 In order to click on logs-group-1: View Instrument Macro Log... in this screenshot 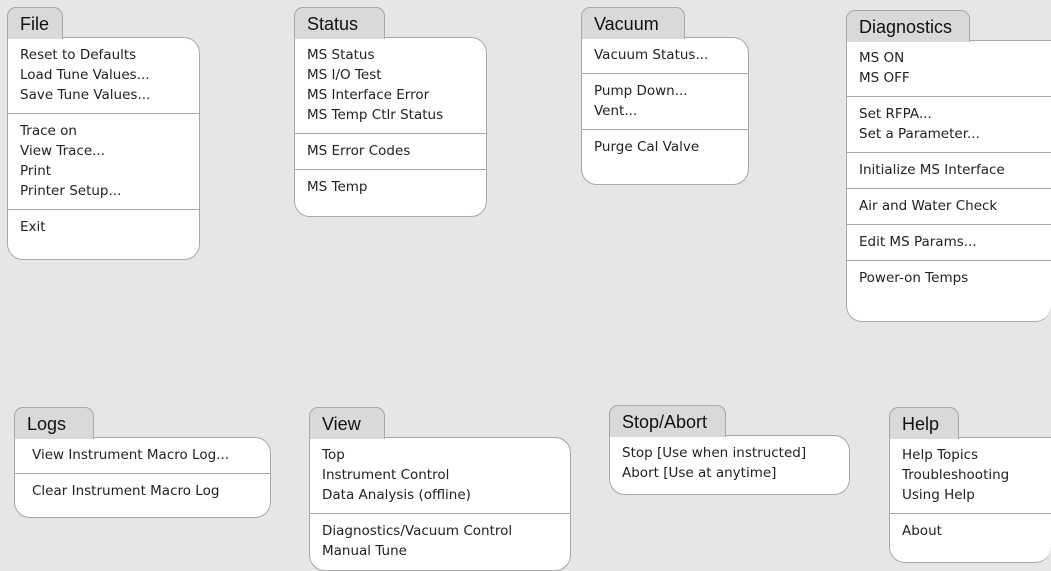, I will do `click(142, 456)`.